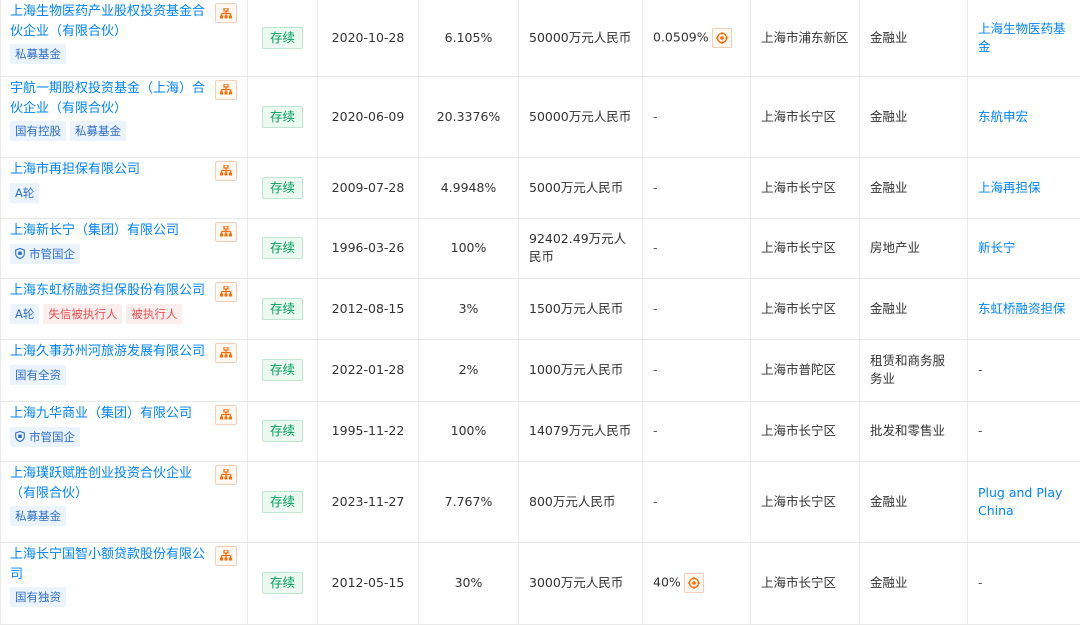  I want to click on company-tags: A轮失信被执行人被执行人, so click(123, 315).